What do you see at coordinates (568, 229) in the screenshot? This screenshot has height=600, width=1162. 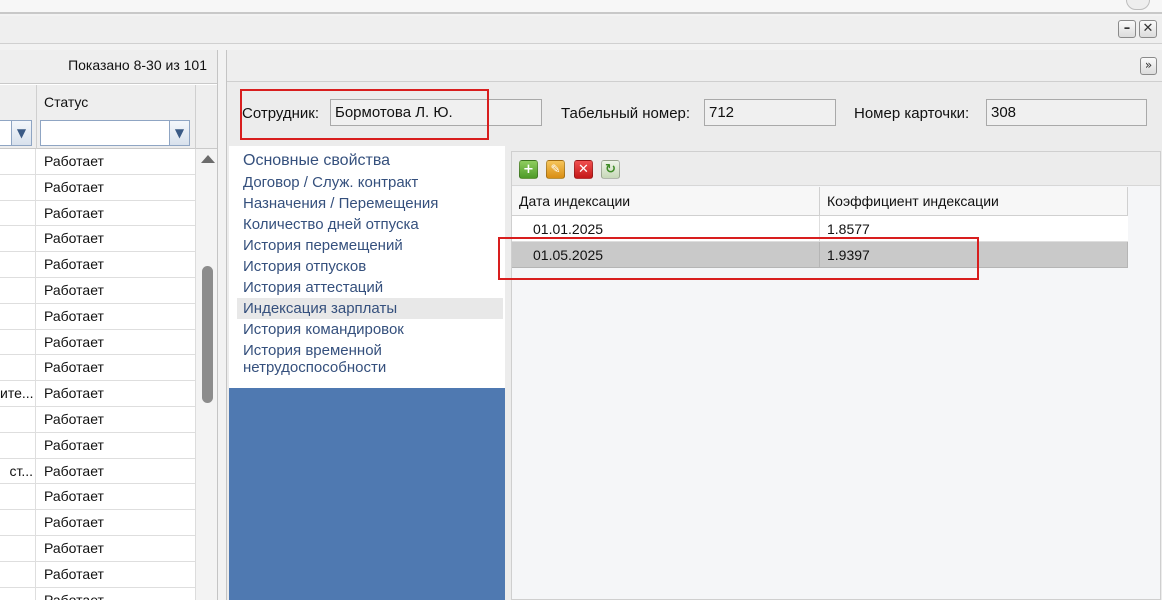 I see `date-cell: 01.01.2025` at bounding box center [568, 229].